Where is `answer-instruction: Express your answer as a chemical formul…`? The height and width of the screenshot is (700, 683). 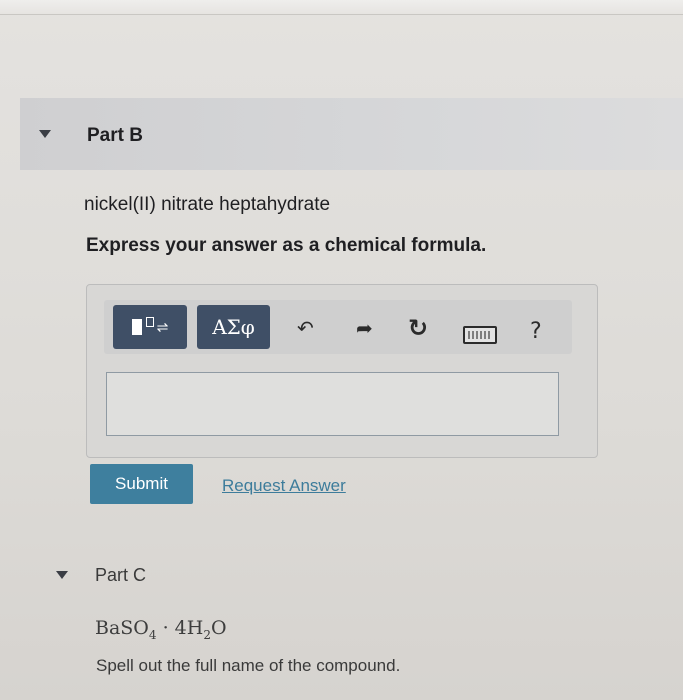
answer-instruction: Express your answer as a chemical formul… is located at coordinates (286, 245).